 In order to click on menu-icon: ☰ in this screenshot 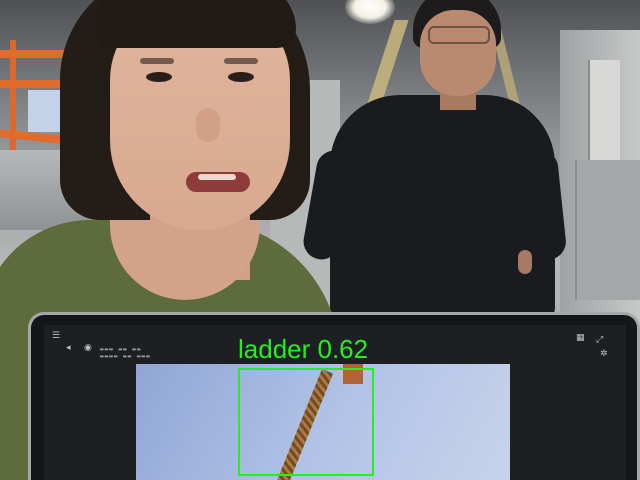, I will do `click(56, 336)`.